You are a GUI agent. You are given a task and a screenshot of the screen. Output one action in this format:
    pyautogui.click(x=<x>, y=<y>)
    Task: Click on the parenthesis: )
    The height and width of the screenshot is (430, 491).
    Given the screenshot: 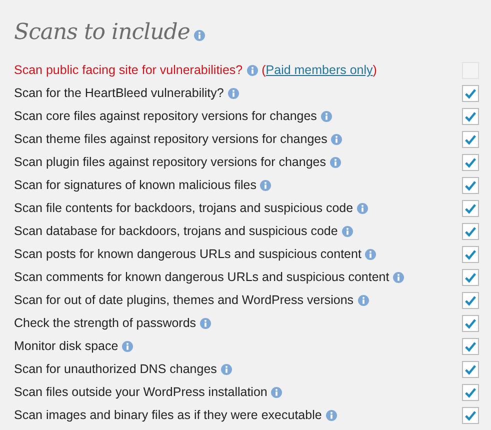 What is the action you would take?
    pyautogui.click(x=374, y=70)
    